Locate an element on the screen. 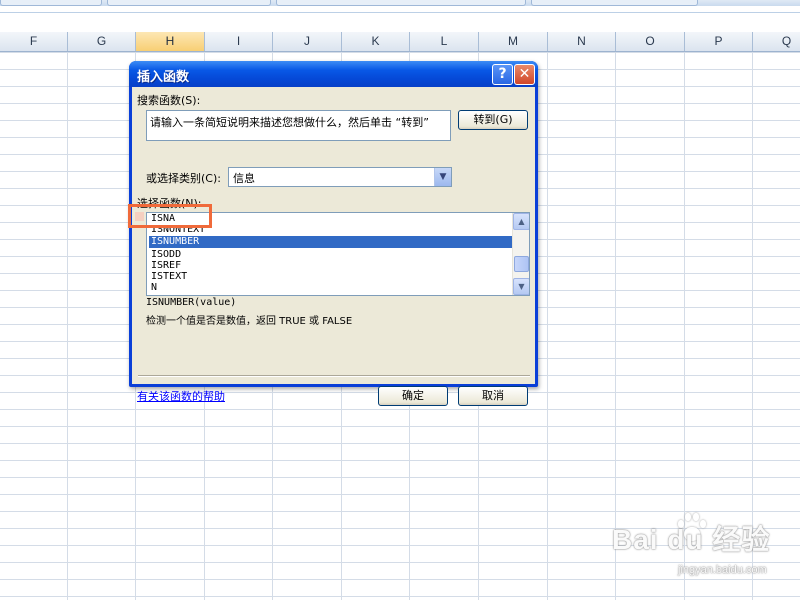  function-list-item: ISNUMBER is located at coordinates (331, 242).